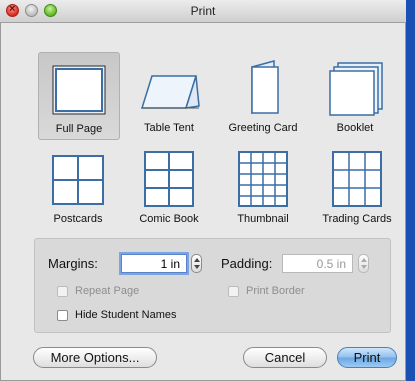 The height and width of the screenshot is (381, 415). Describe the element at coordinates (355, 128) in the screenshot. I see `layout-label: Booklet` at that location.